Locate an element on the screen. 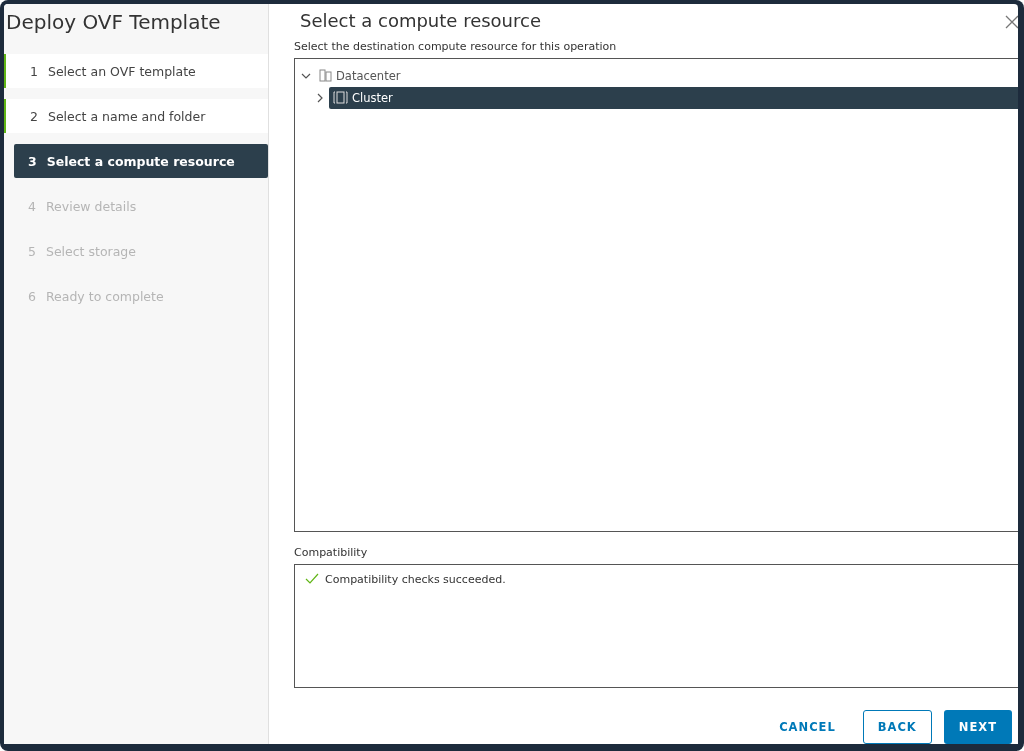  page-heading: Select a compute resource is located at coordinates (420, 21).